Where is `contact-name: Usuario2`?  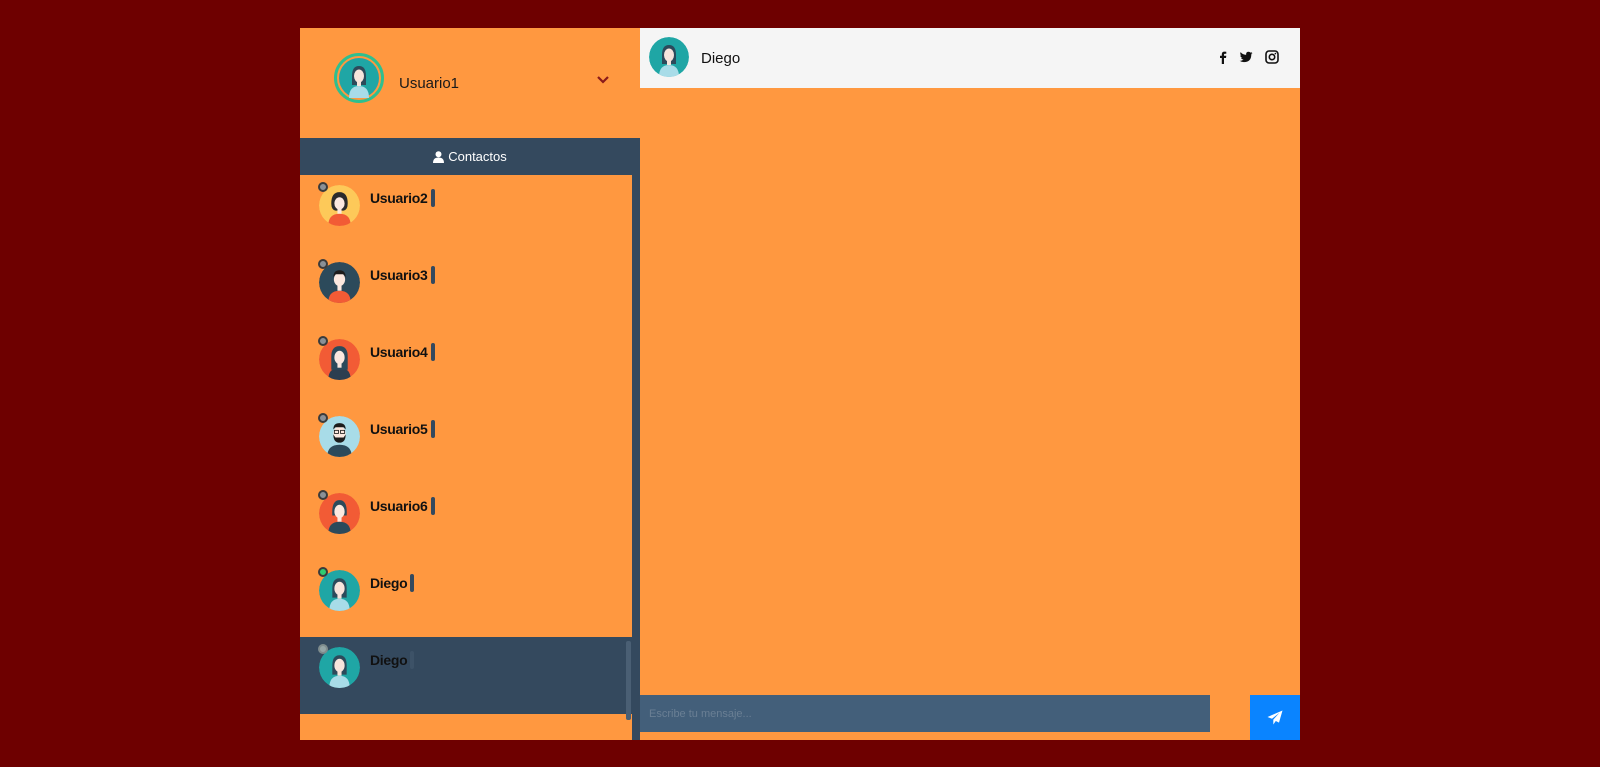
contact-name: Usuario2 is located at coordinates (399, 198).